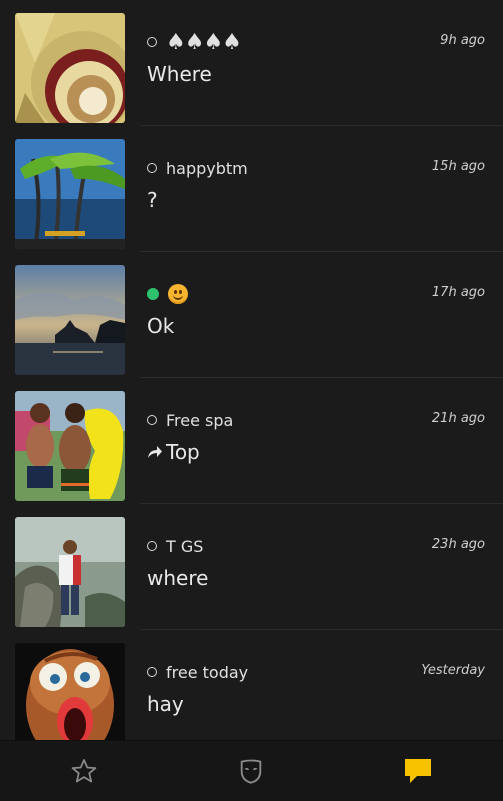 The height and width of the screenshot is (801, 503). What do you see at coordinates (153, 294) in the screenshot?
I see `online-status-icon` at bounding box center [153, 294].